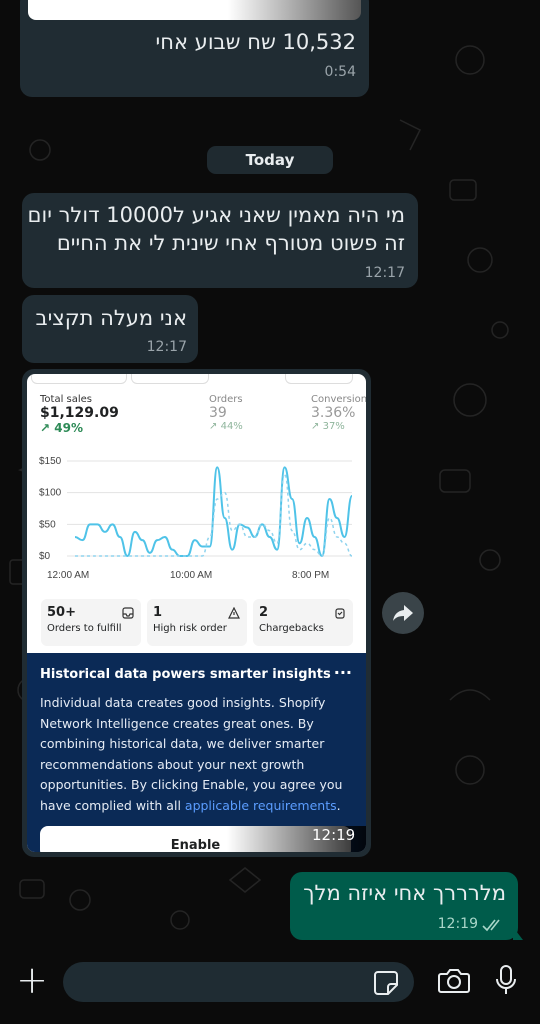 Image resolution: width=540 pixels, height=1024 pixels. I want to click on stat-total-sales: Total sales $1,129.09 ↗ 49%, so click(79, 414).